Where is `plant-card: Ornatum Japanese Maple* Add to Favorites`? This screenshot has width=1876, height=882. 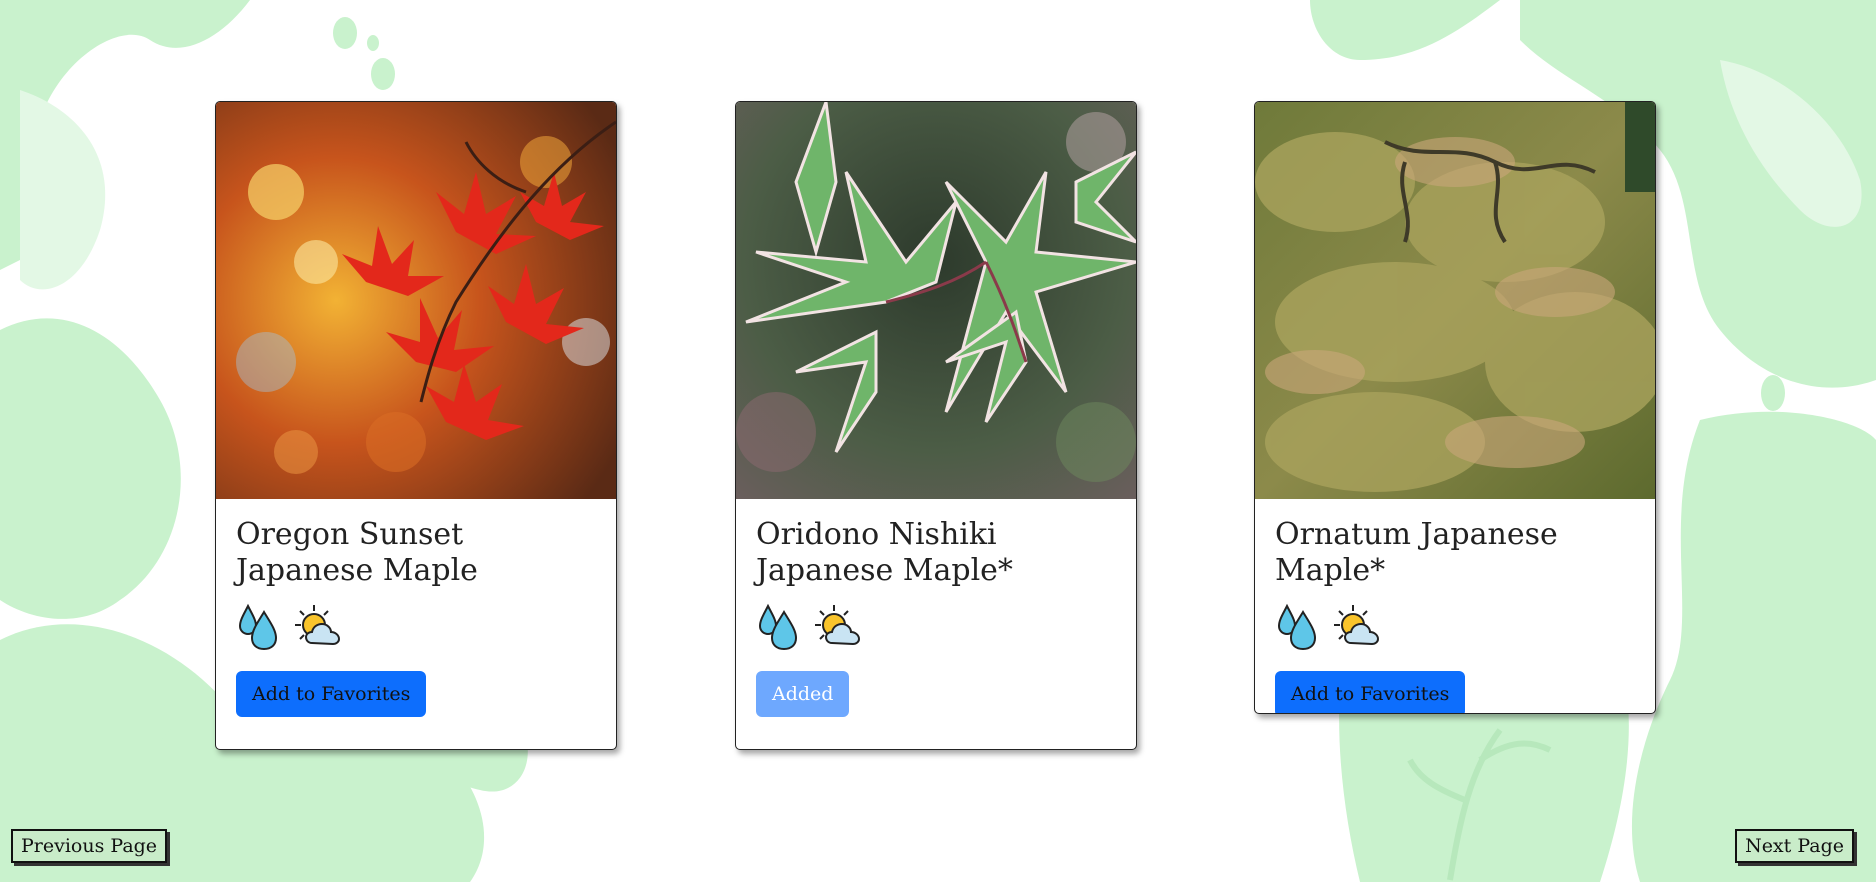
plant-card: Ornatum Japanese Maple* Add to Favorites is located at coordinates (1455, 407).